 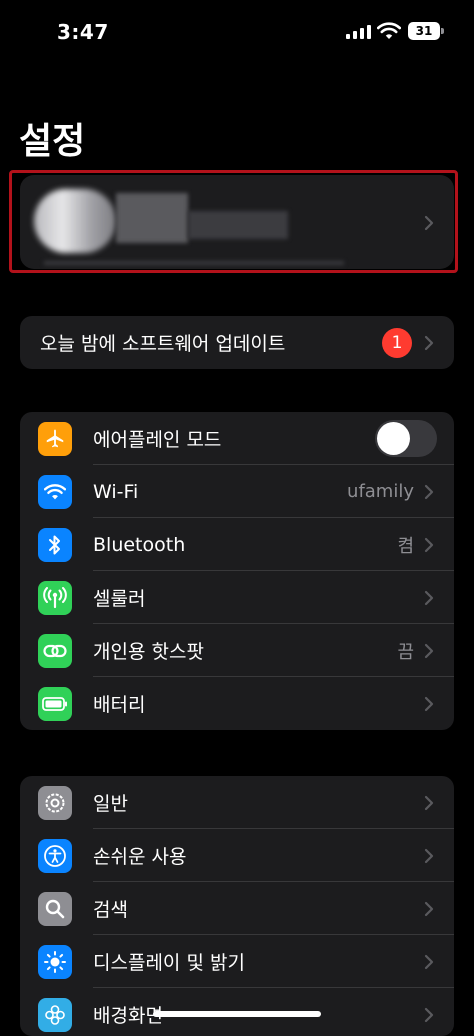 I want to click on bluetooth-label: Bluetooth, so click(x=139, y=544).